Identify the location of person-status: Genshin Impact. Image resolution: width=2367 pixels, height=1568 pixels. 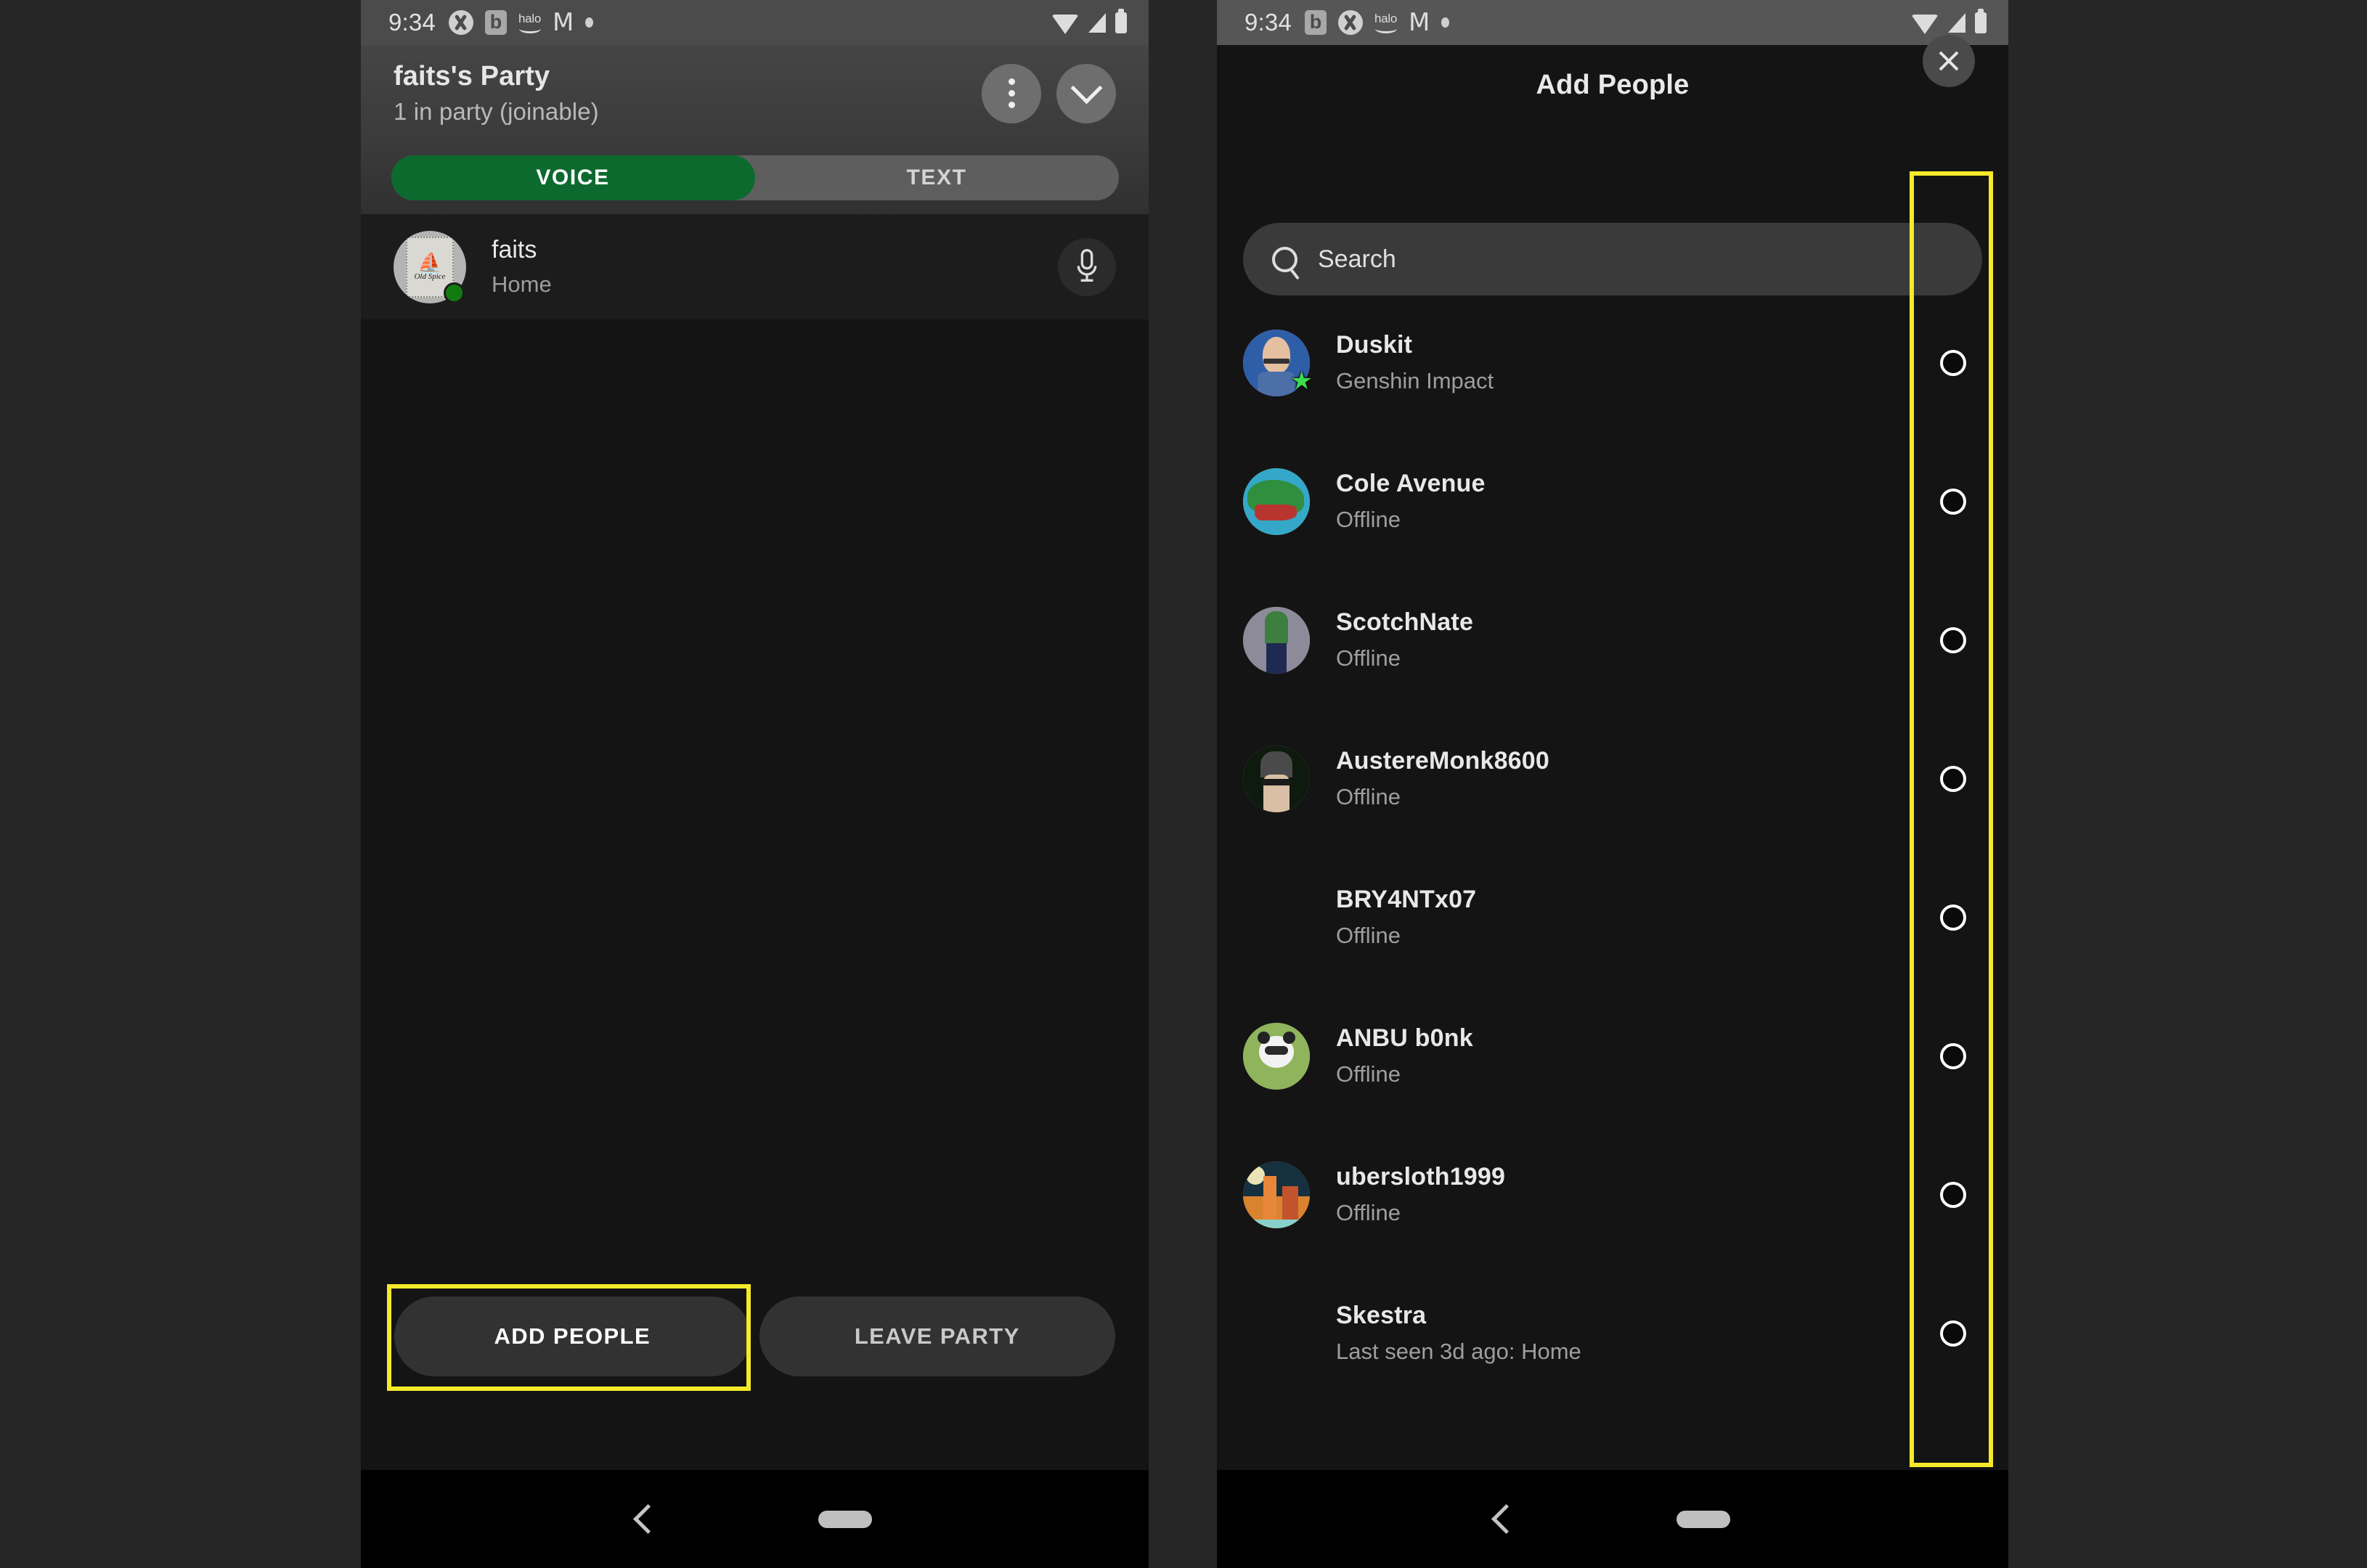
(1415, 381).